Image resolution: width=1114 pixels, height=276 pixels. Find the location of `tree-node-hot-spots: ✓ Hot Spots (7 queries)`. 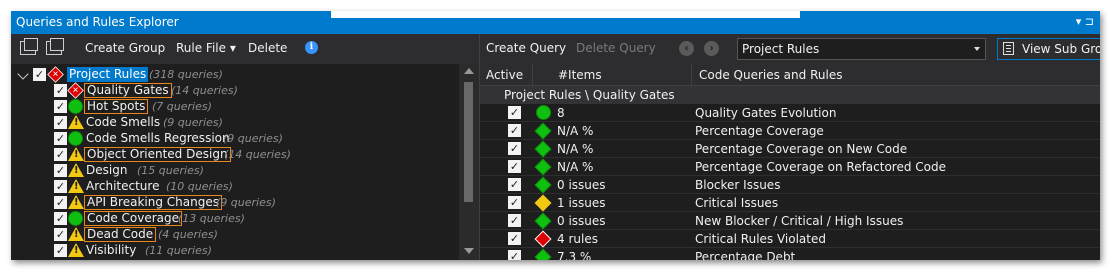

tree-node-hot-spots: ✓ Hot Spots (7 queries) is located at coordinates (231, 107).